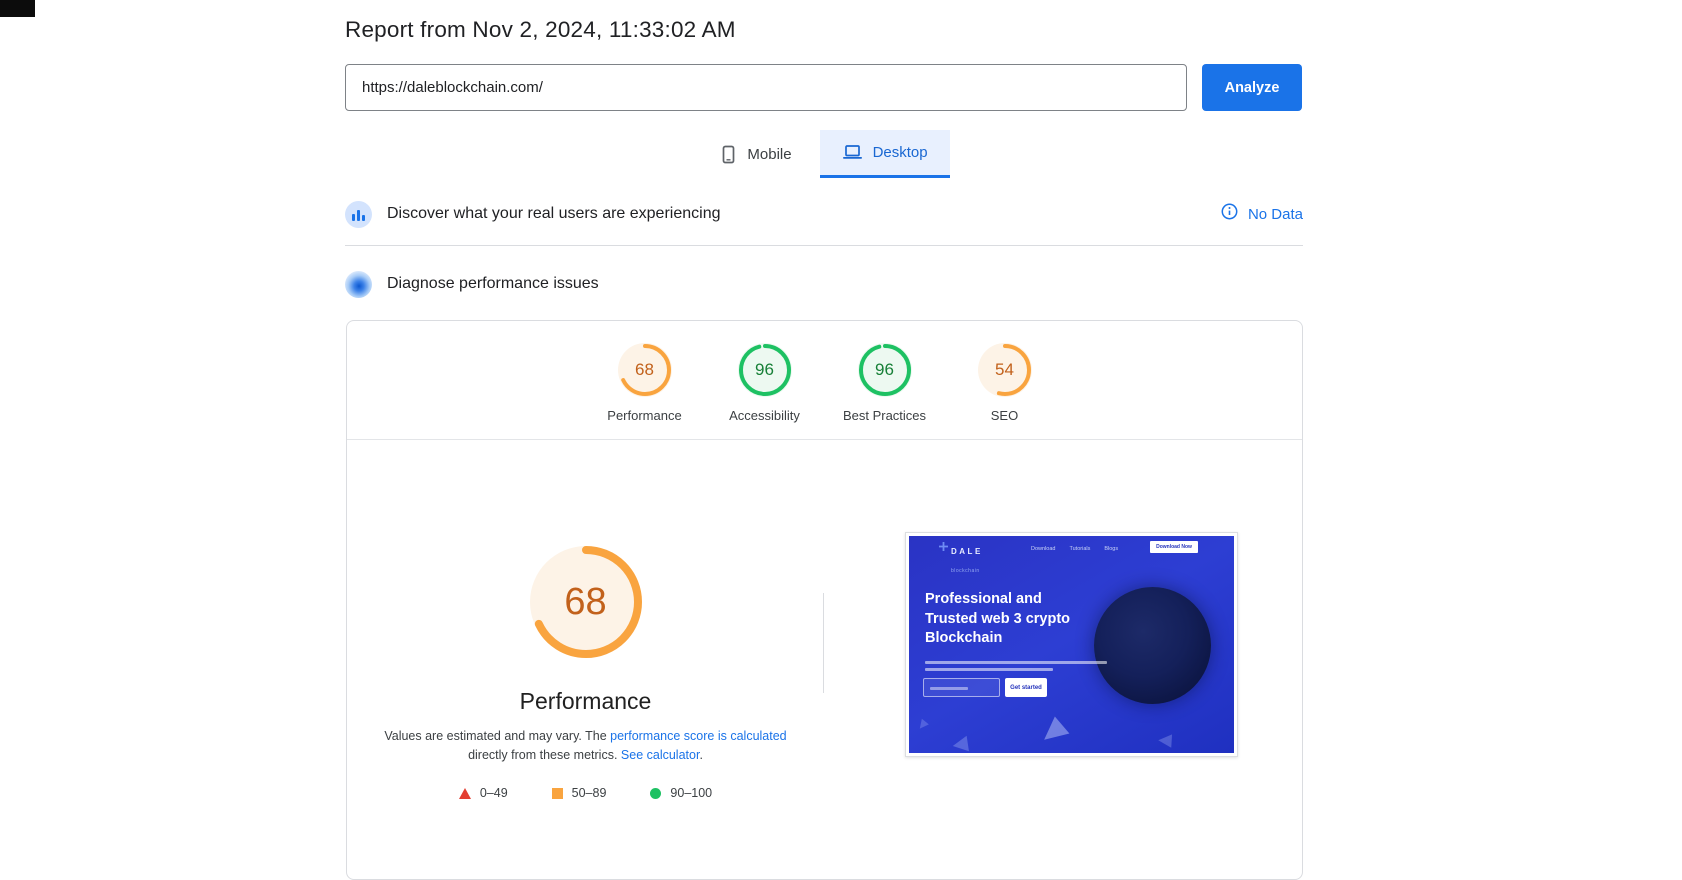  I want to click on analyze-button: Analyze, so click(1252, 87).